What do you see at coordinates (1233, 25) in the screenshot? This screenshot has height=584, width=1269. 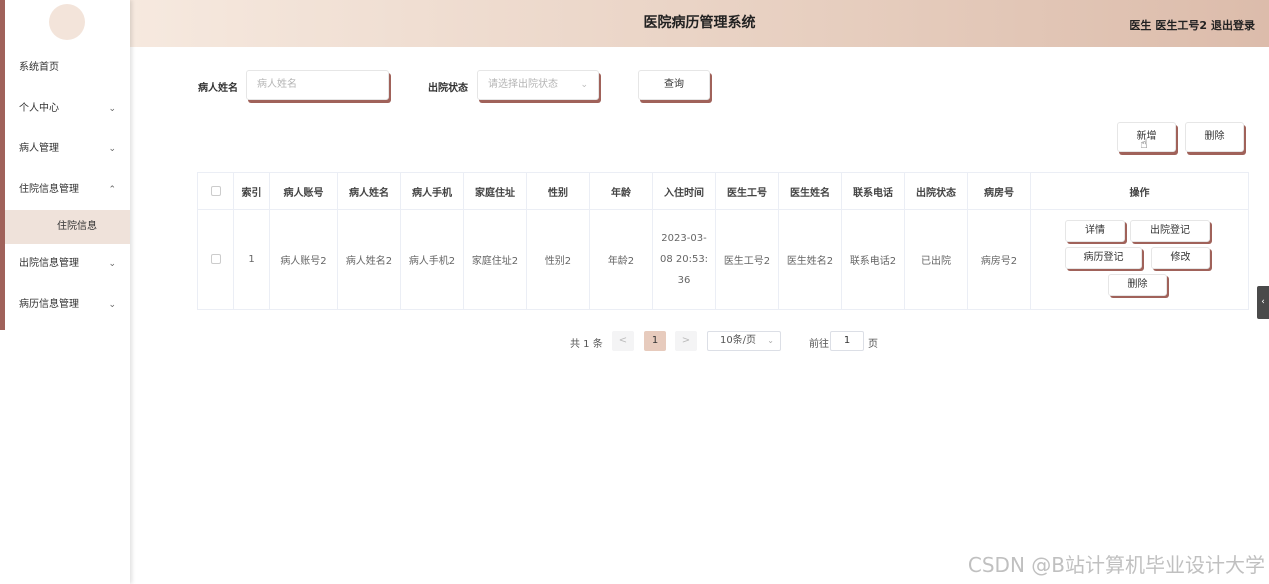 I see `logout-link: 退出登录` at bounding box center [1233, 25].